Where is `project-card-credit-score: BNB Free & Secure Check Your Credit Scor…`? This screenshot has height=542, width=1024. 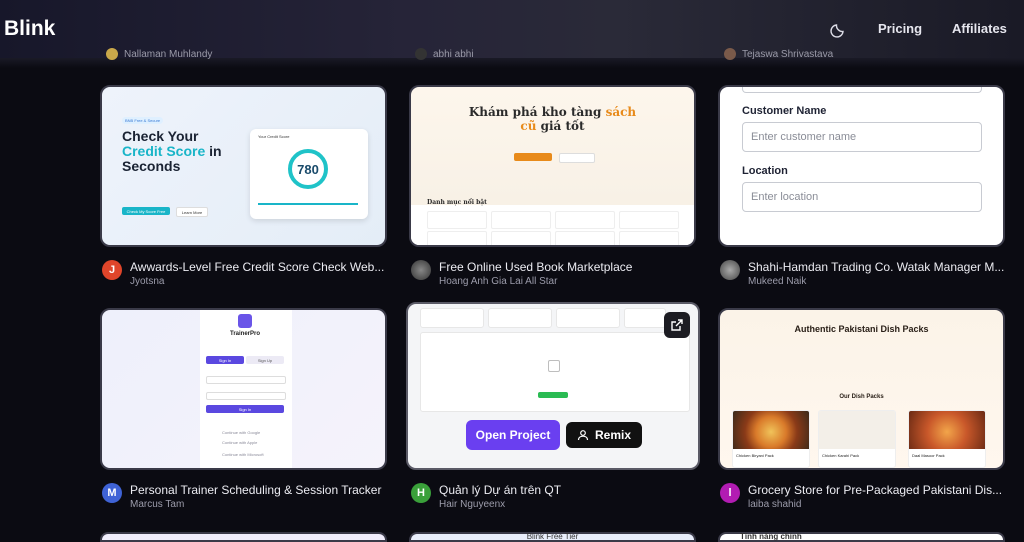
project-card-credit-score: BNB Free & Secure Check Your Credit Scor… is located at coordinates (243, 166).